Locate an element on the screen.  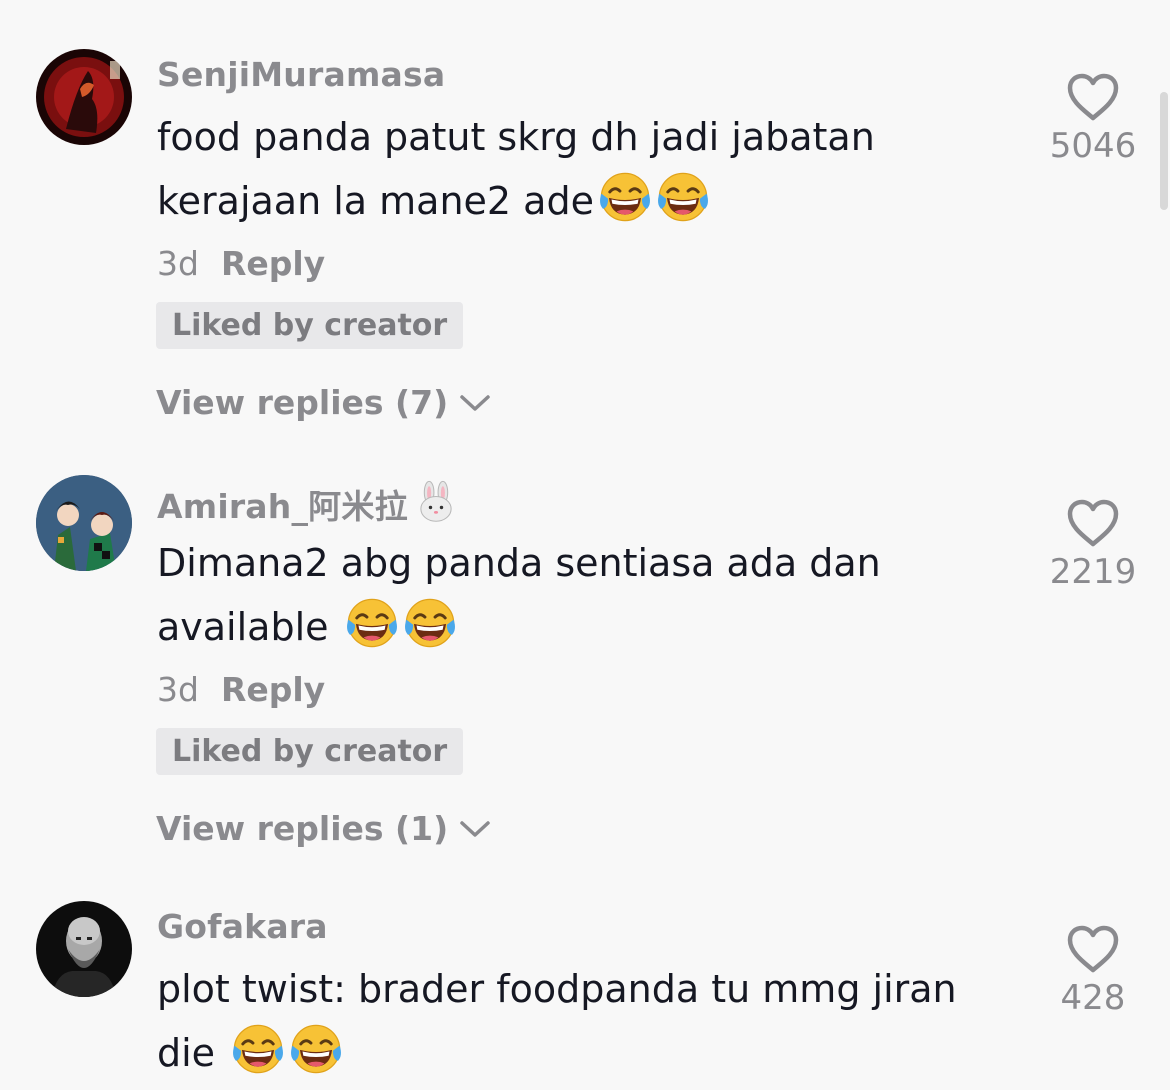
scrollbar is located at coordinates (1164, 151).